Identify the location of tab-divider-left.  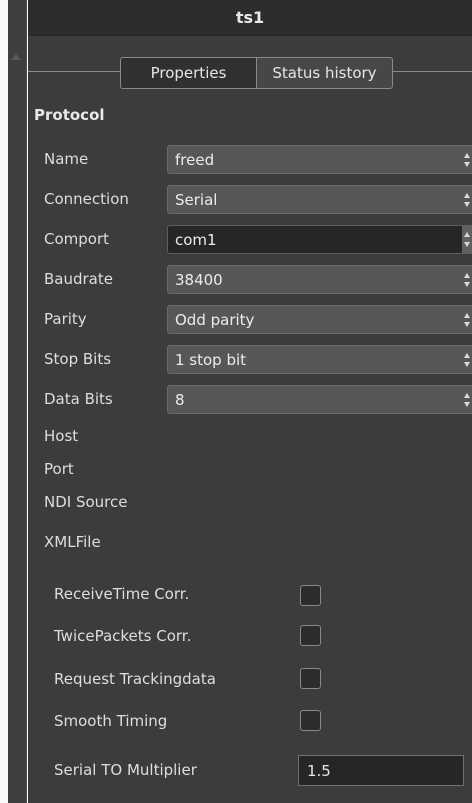
(74, 71).